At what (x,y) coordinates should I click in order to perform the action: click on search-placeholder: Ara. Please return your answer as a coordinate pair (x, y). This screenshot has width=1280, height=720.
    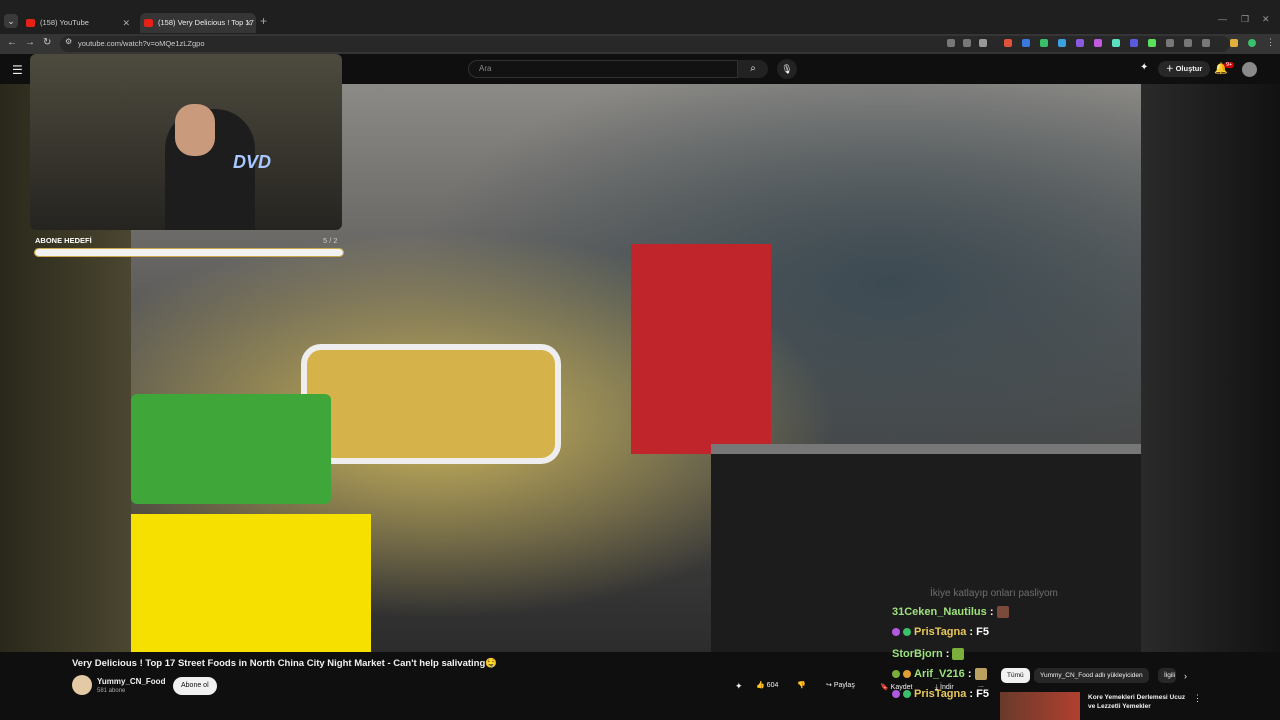
    Looking at the image, I should click on (485, 68).